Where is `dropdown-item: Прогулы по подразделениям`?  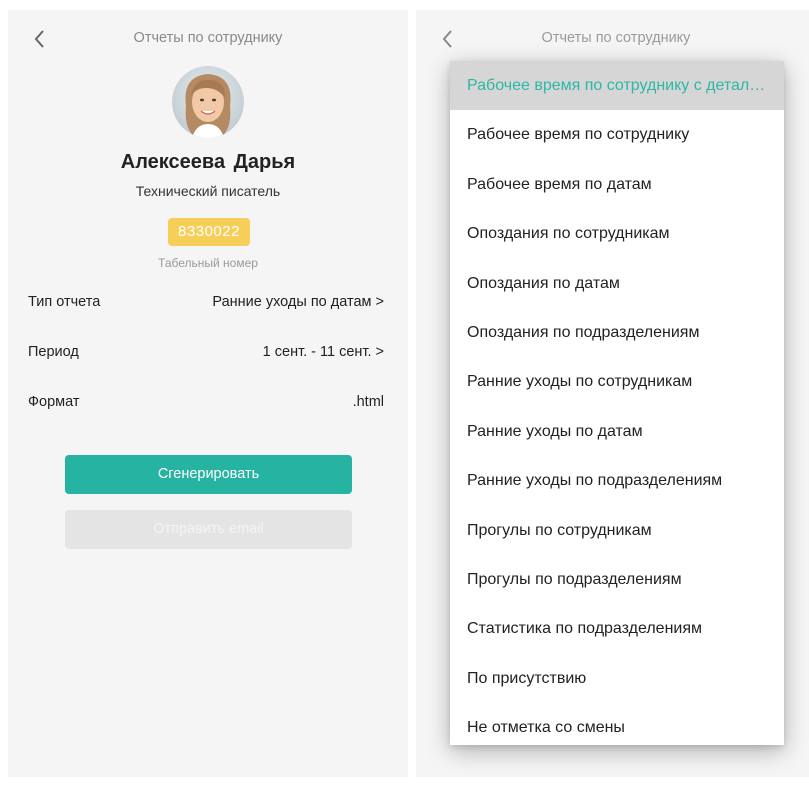
dropdown-item: Прогулы по подразделениям is located at coordinates (617, 579).